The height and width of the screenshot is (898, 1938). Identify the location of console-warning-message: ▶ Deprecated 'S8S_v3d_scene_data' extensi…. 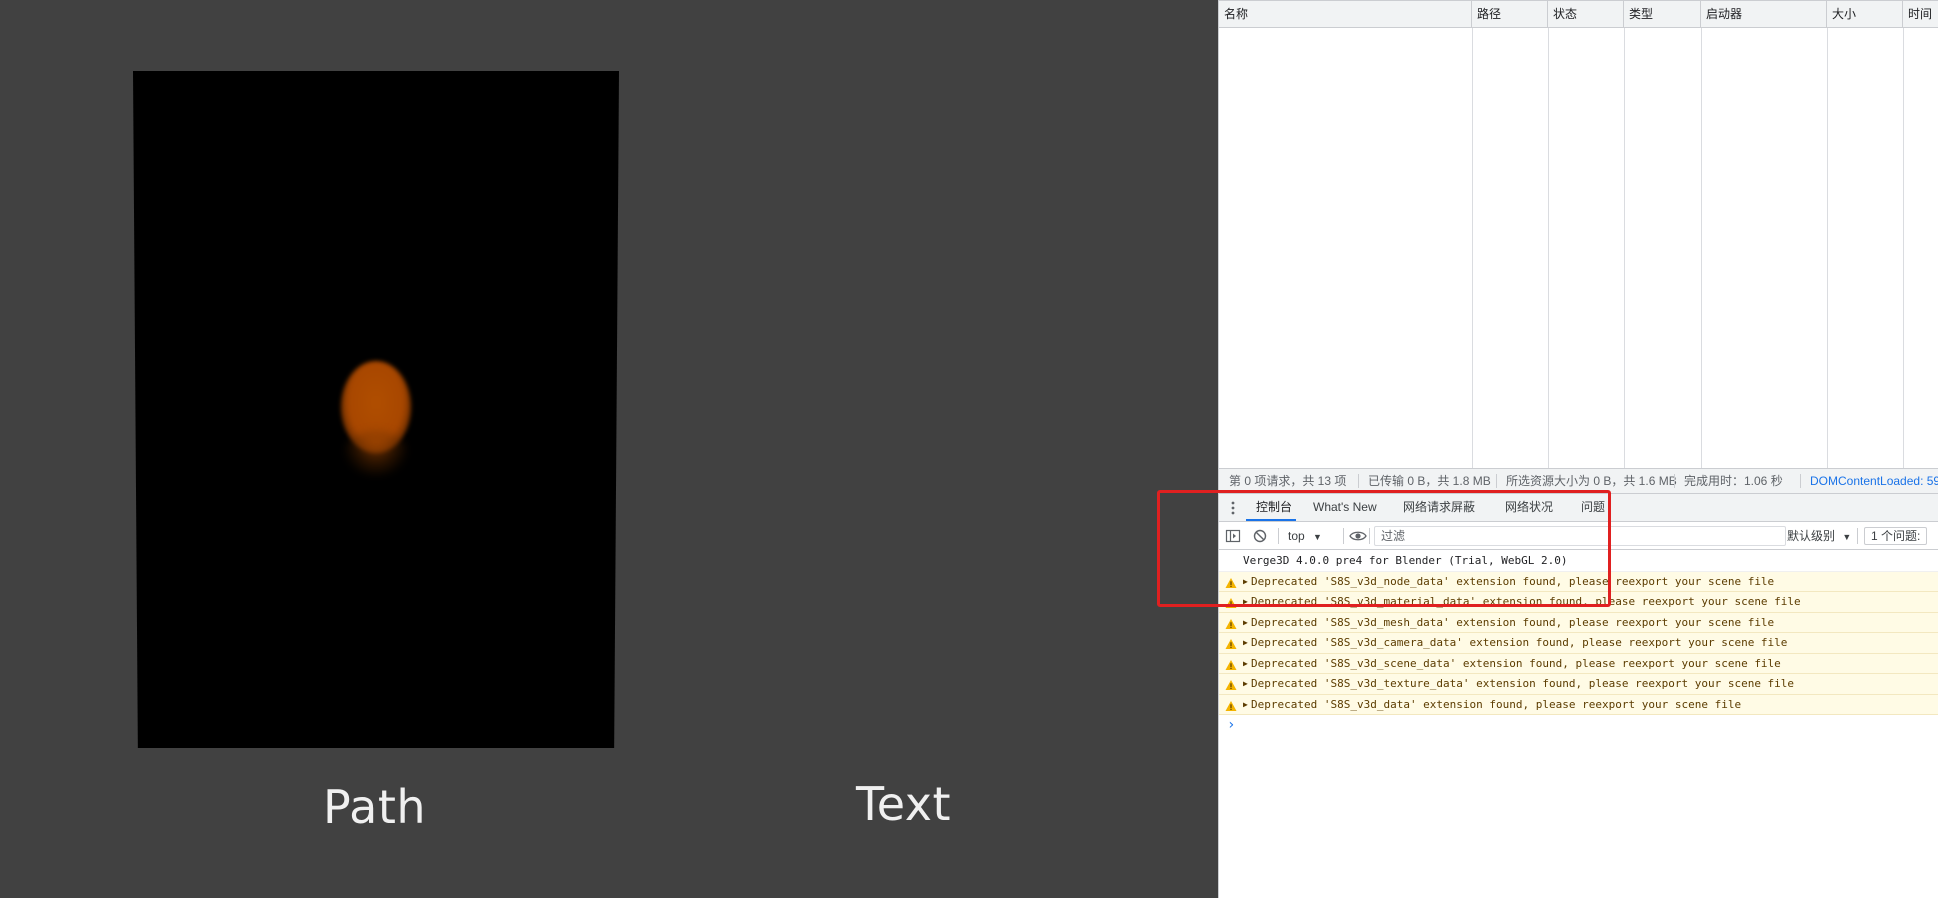
(1578, 663).